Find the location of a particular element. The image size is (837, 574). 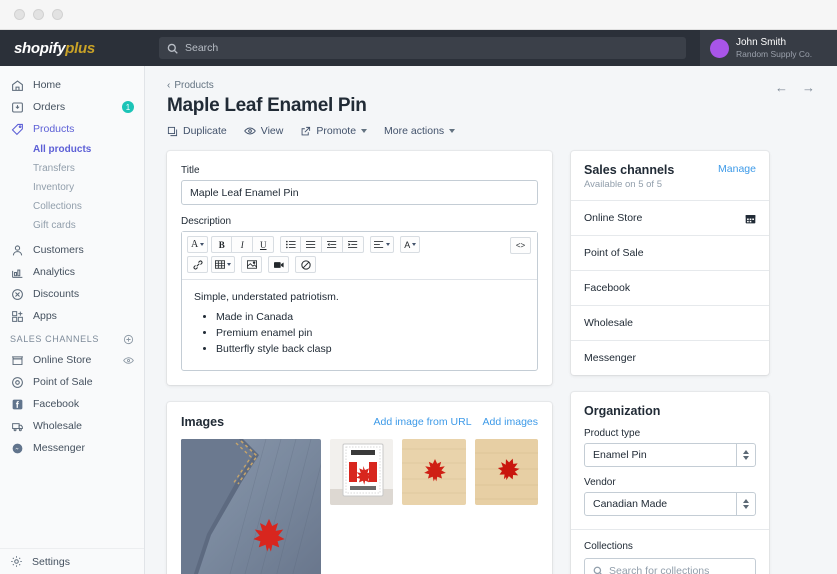

indent-button is located at coordinates (354, 244).